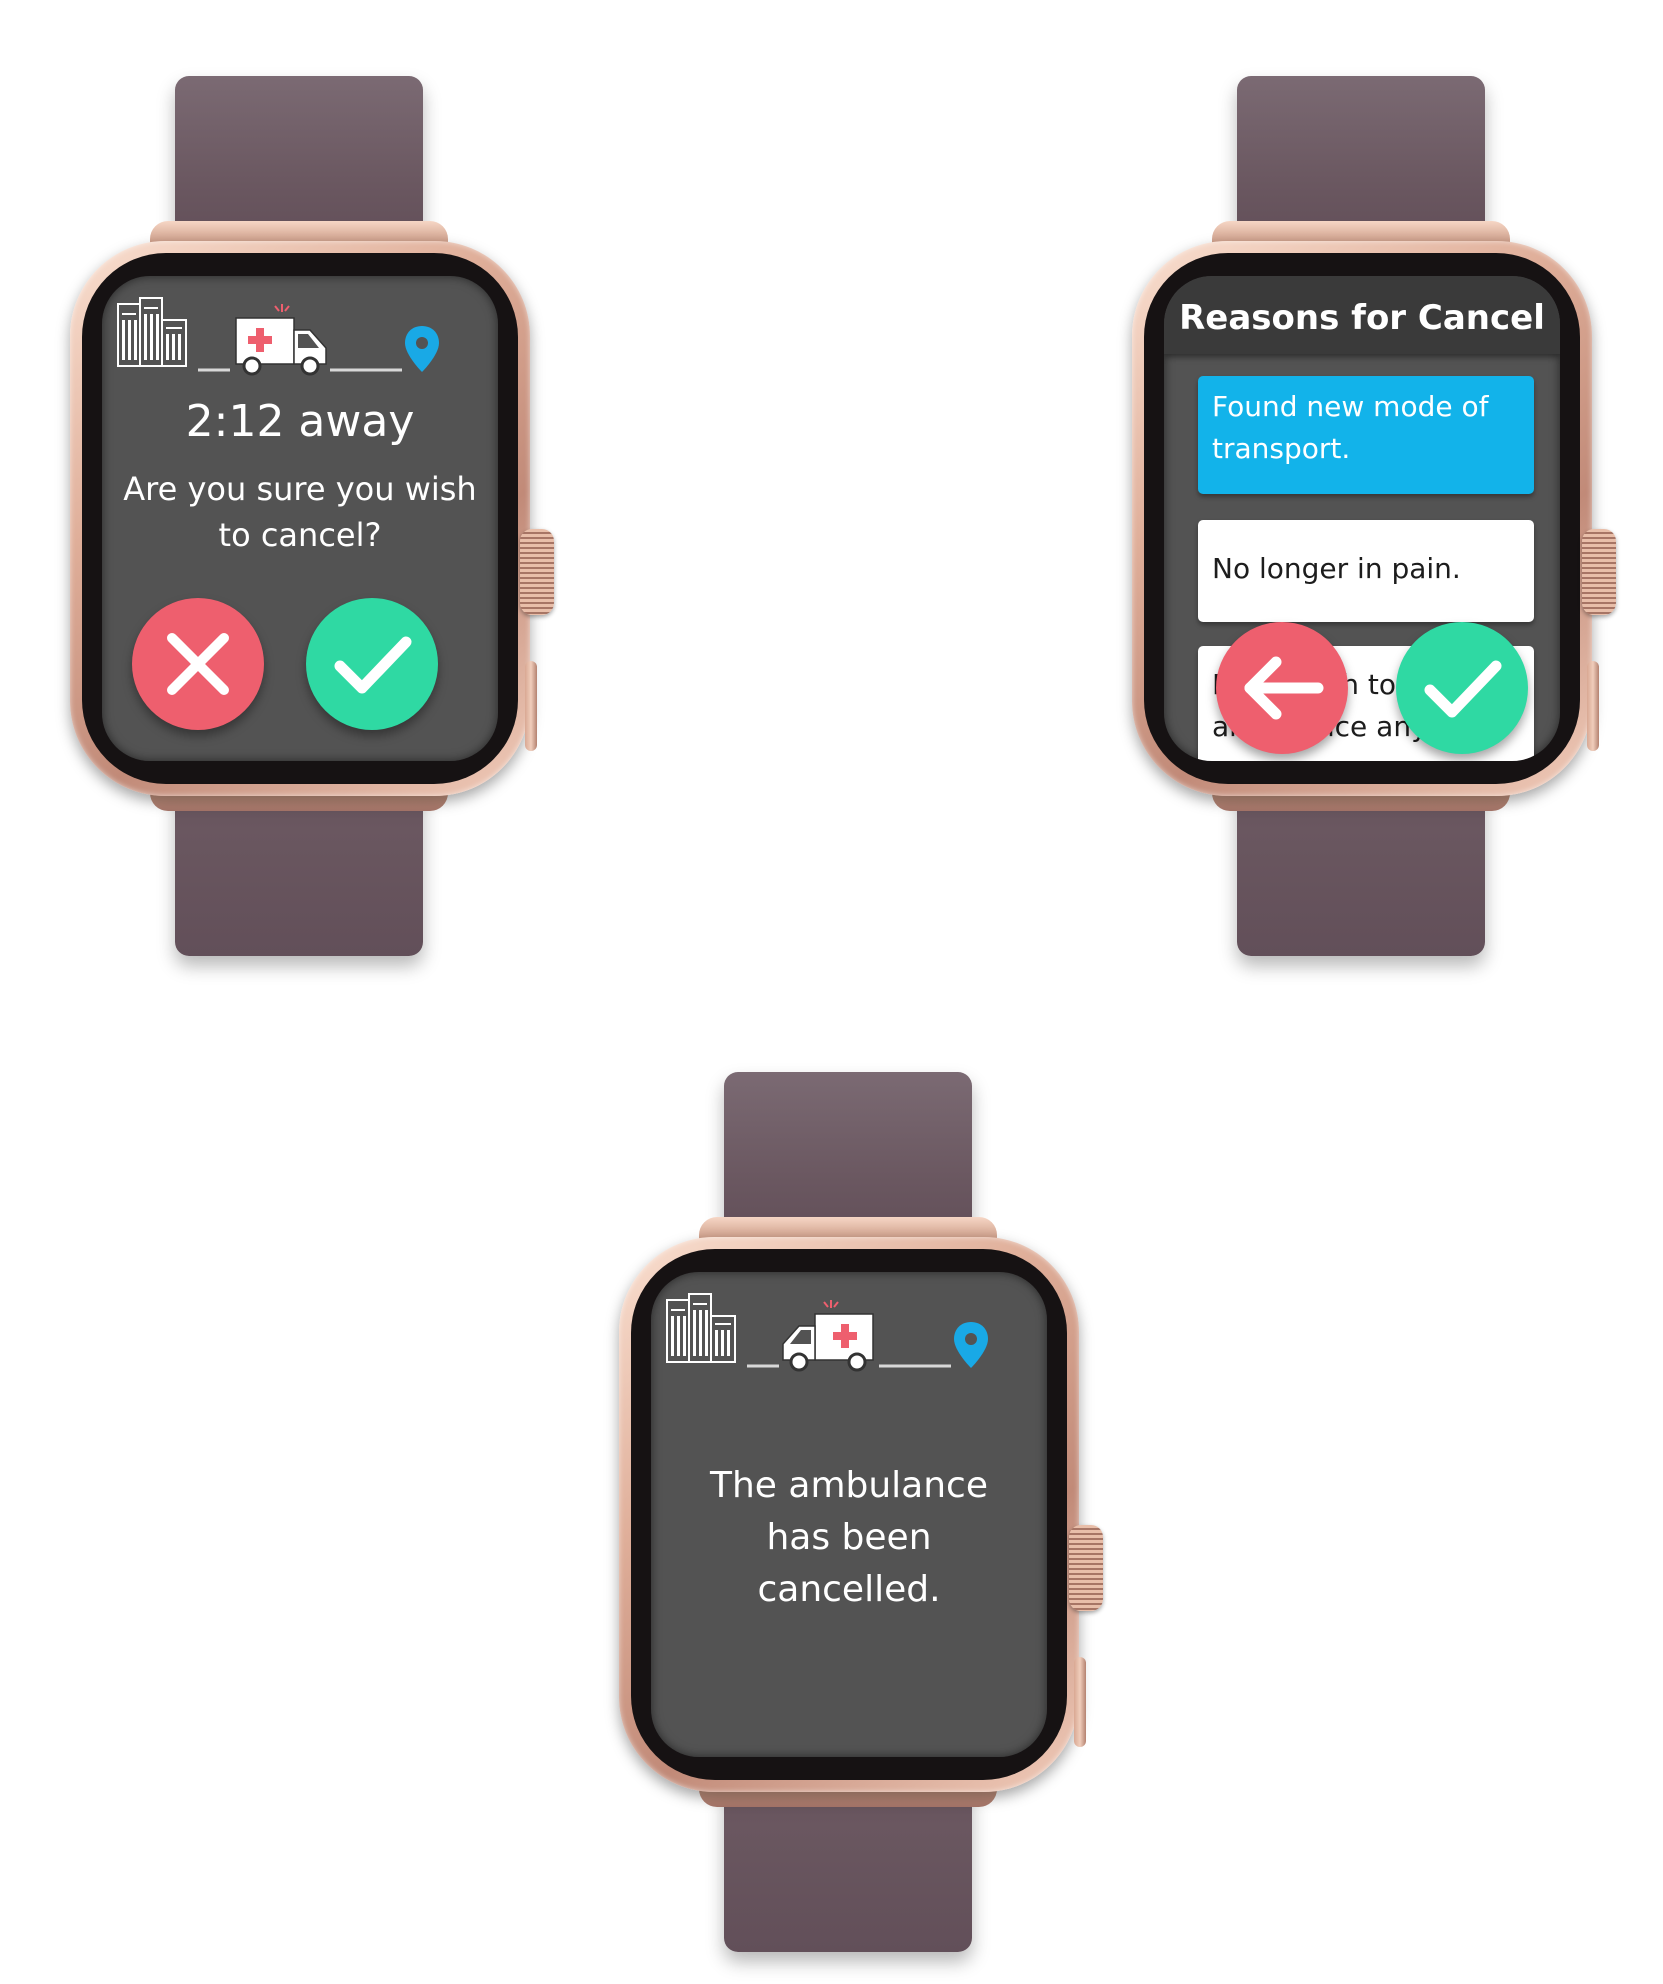  I want to click on x-icon, so click(198, 664).